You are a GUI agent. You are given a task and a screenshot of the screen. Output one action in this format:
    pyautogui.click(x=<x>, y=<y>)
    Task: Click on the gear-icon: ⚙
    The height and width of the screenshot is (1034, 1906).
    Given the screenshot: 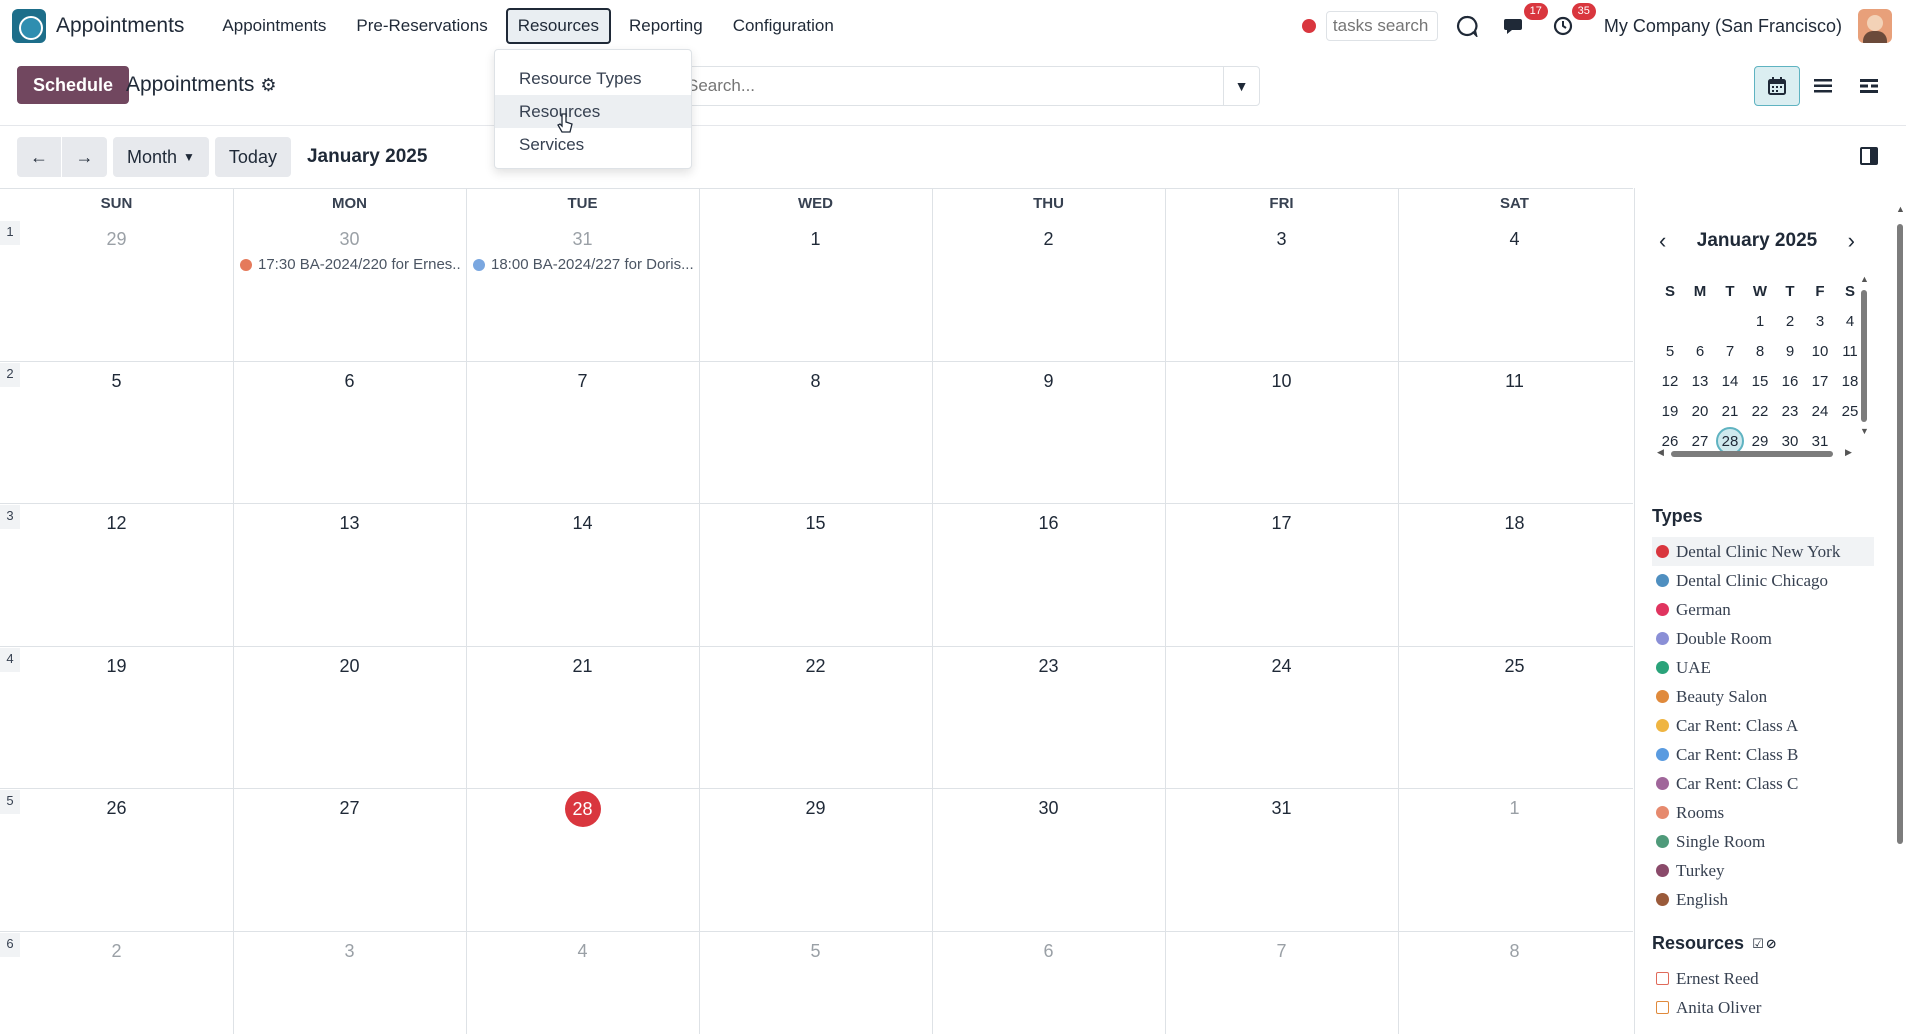 What is the action you would take?
    pyautogui.click(x=268, y=85)
    